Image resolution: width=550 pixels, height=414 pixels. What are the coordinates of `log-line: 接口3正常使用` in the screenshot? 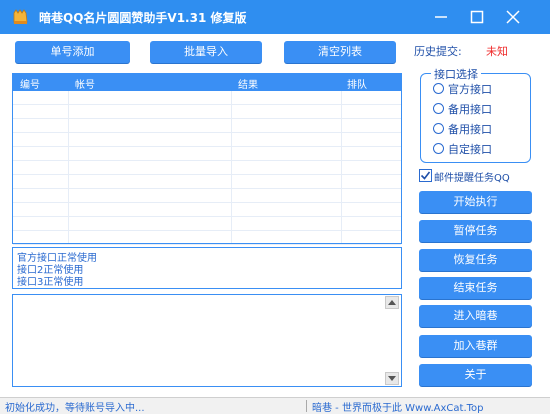 It's located at (50, 282).